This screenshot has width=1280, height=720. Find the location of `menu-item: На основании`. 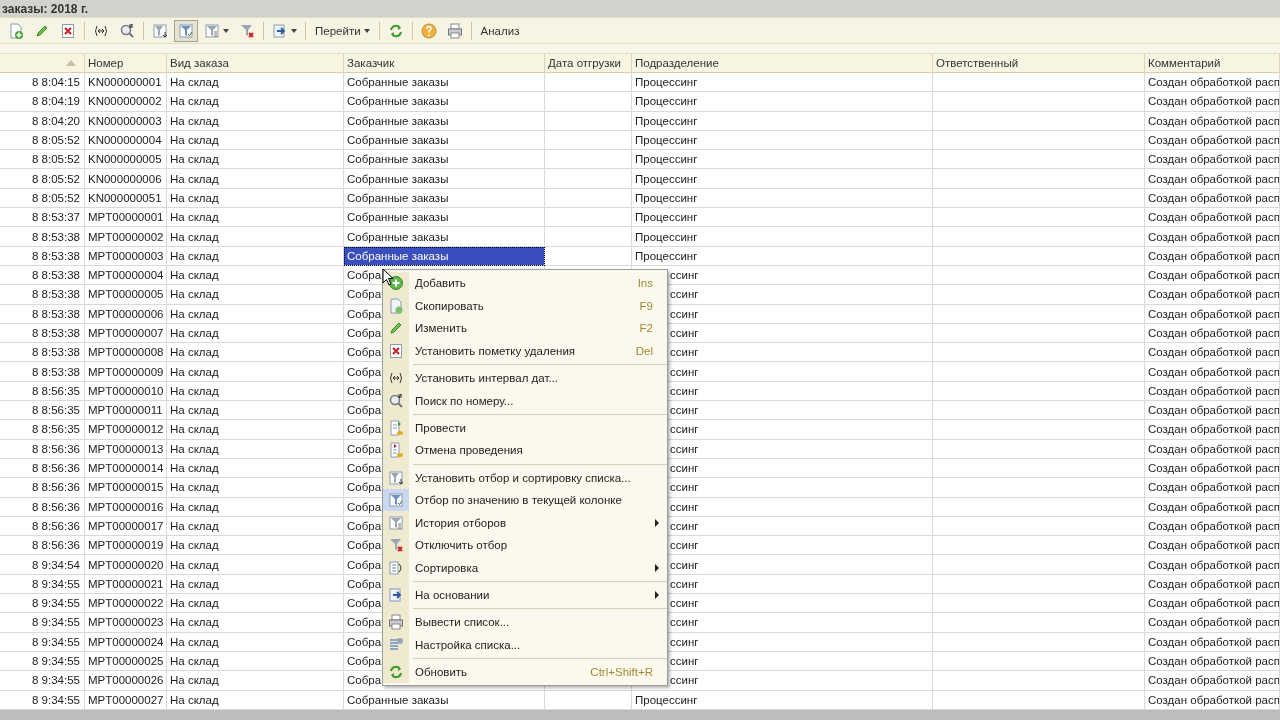

menu-item: На основании is located at coordinates (525, 593).